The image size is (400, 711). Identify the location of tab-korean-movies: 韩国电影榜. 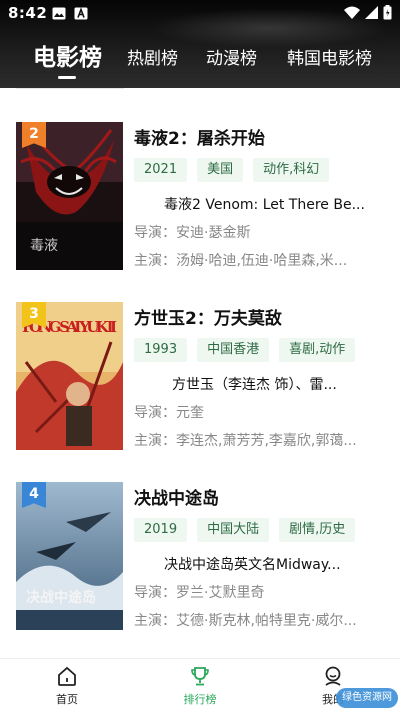
(329, 56).